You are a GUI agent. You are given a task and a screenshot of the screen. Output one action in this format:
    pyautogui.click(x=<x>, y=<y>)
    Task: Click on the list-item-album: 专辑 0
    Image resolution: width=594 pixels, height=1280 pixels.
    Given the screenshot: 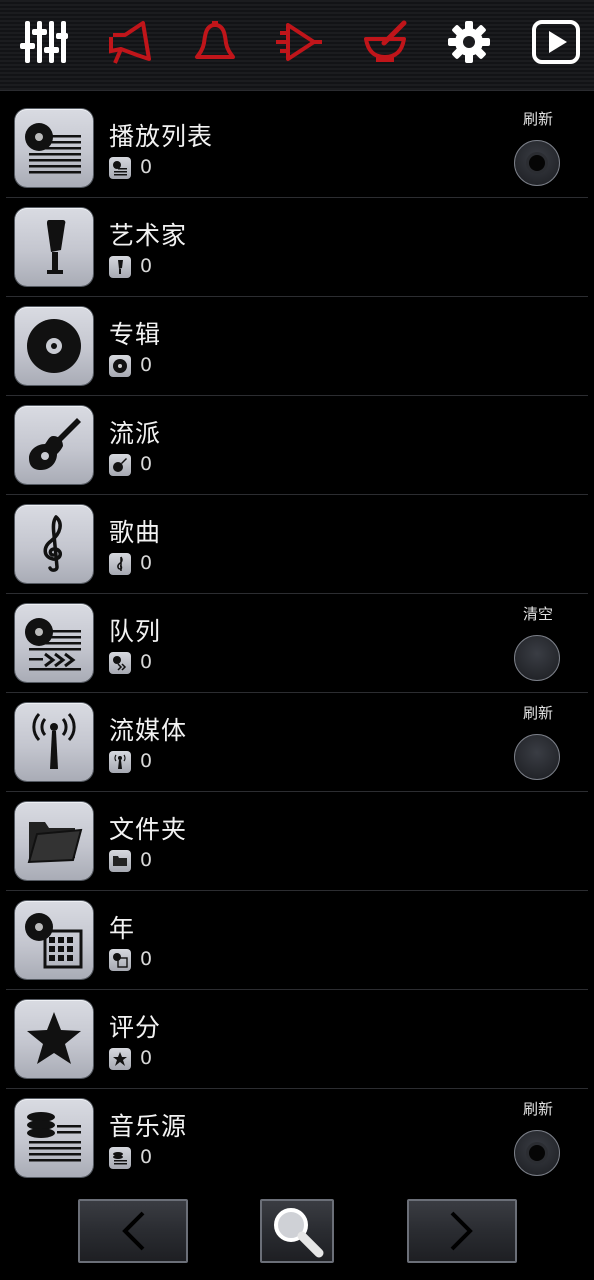 What is the action you would take?
    pyautogui.click(x=297, y=346)
    